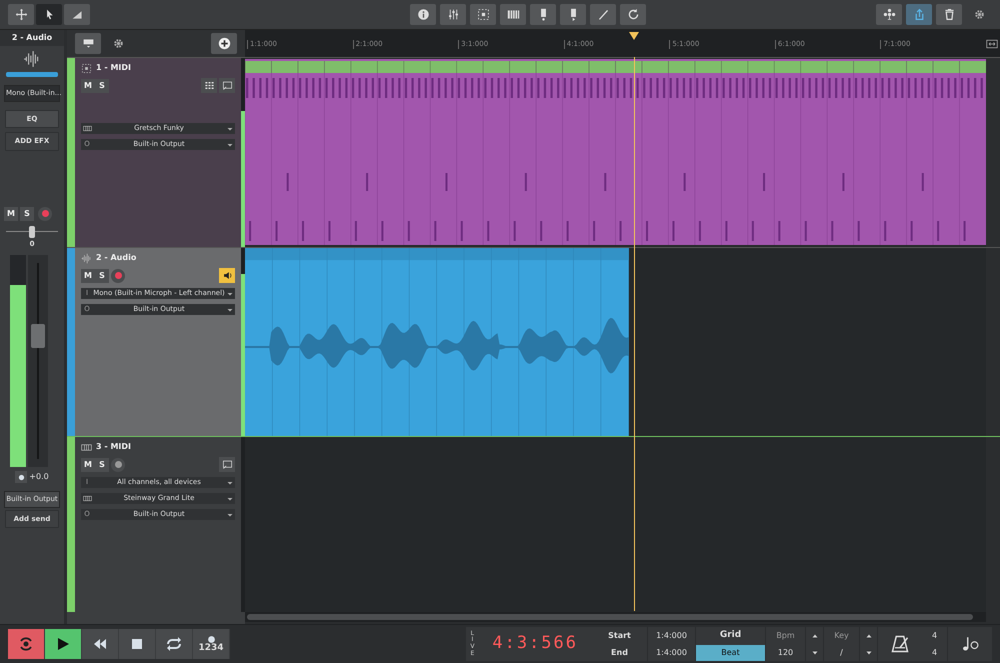  I want to click on share-icon, so click(919, 14).